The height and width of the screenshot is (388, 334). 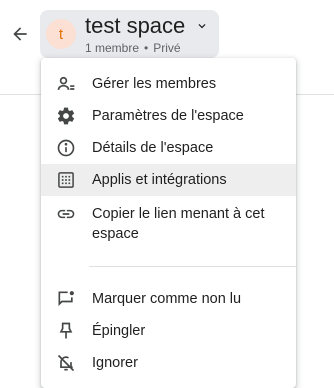 I want to click on info-icon, so click(x=66, y=148).